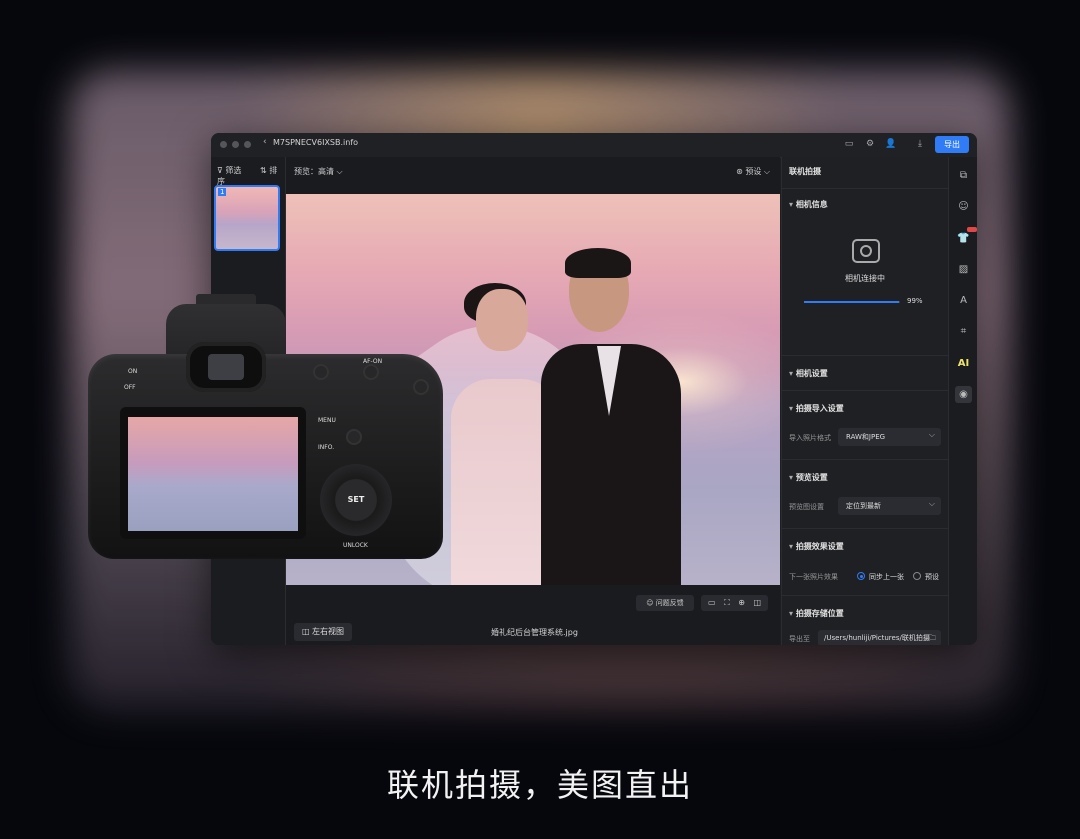 This screenshot has width=1080, height=839. What do you see at coordinates (889, 436) in the screenshot?
I see `import-format-select: RAW和JPEG` at bounding box center [889, 436].